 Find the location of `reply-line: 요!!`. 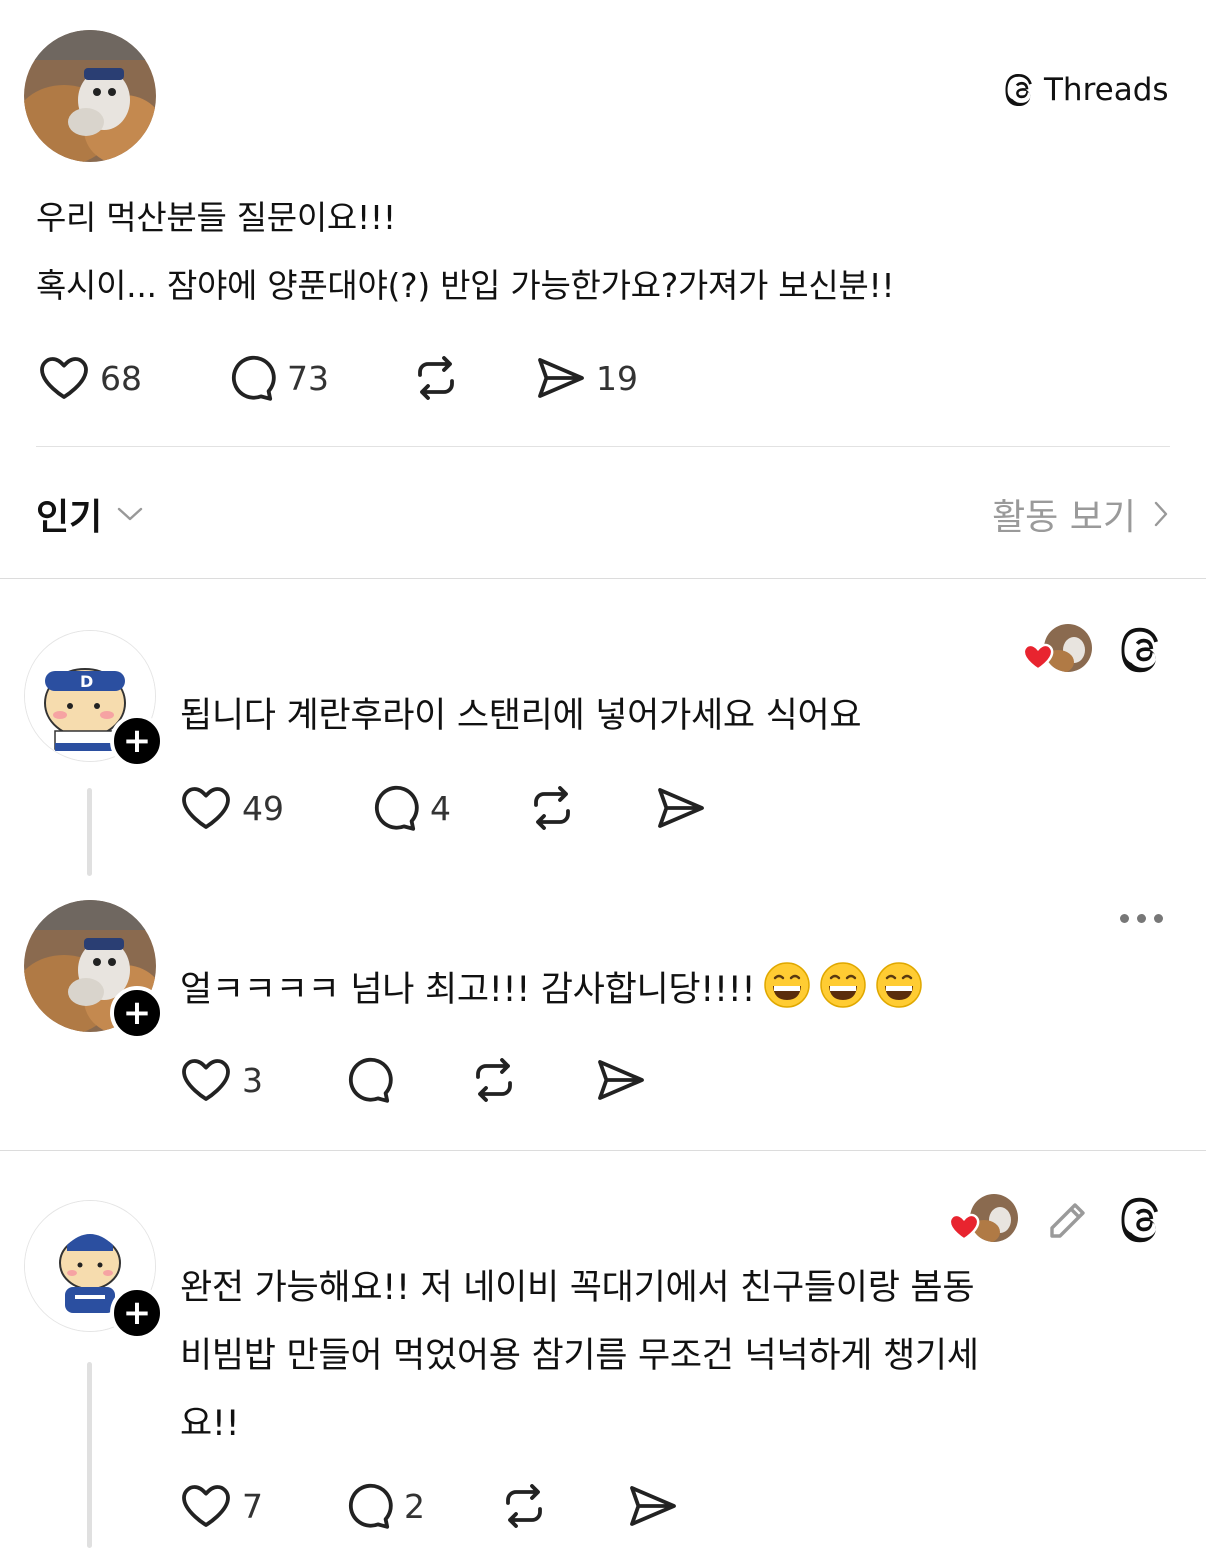

reply-line: 요!! is located at coordinates (210, 1424).